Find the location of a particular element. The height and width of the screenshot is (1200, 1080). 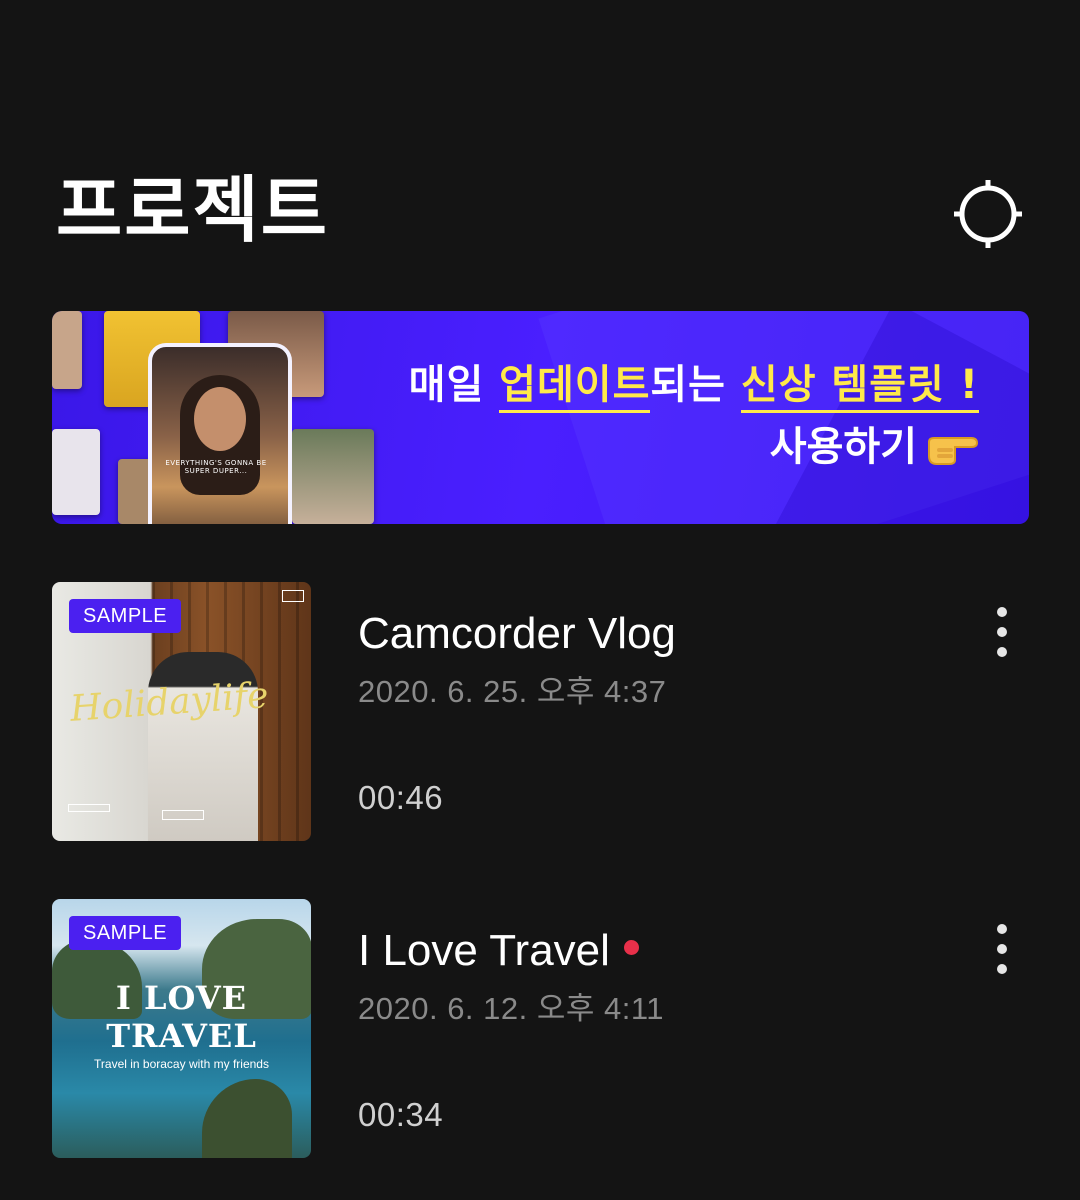

banner-headline: 매일 업데이트되는 신상 템플릿 ! is located at coordinates (694, 385).